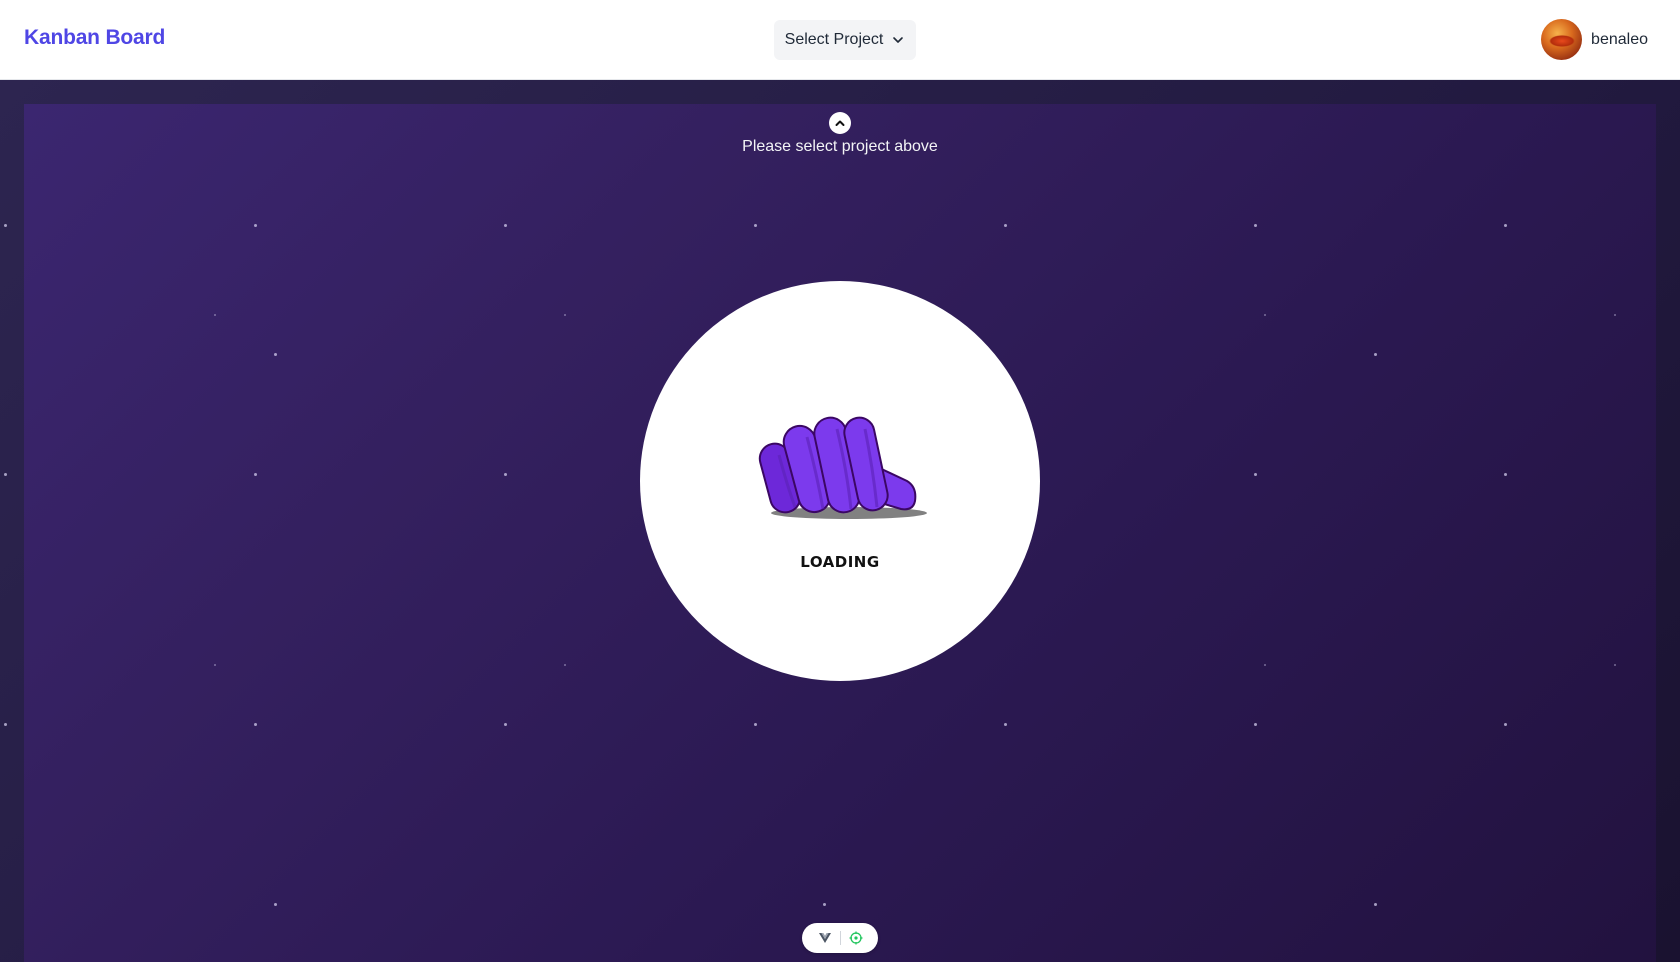 This screenshot has height=962, width=1680. I want to click on chevron-up-circle-icon, so click(840, 123).